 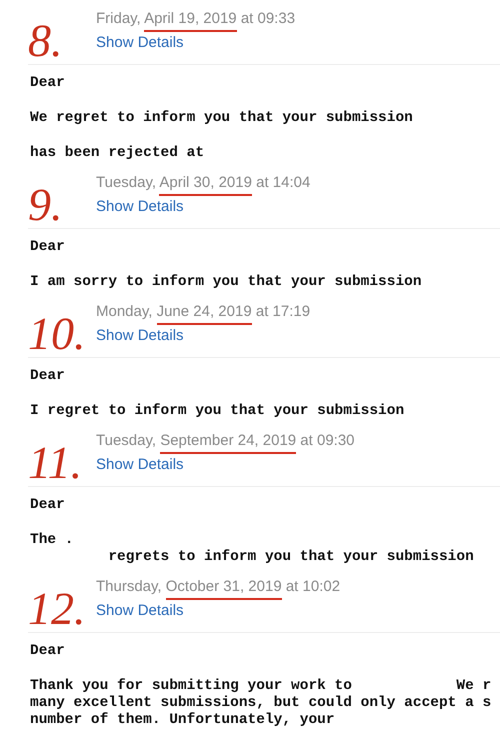 What do you see at coordinates (57, 609) in the screenshot?
I see `handwritten-number: 12.` at bounding box center [57, 609].